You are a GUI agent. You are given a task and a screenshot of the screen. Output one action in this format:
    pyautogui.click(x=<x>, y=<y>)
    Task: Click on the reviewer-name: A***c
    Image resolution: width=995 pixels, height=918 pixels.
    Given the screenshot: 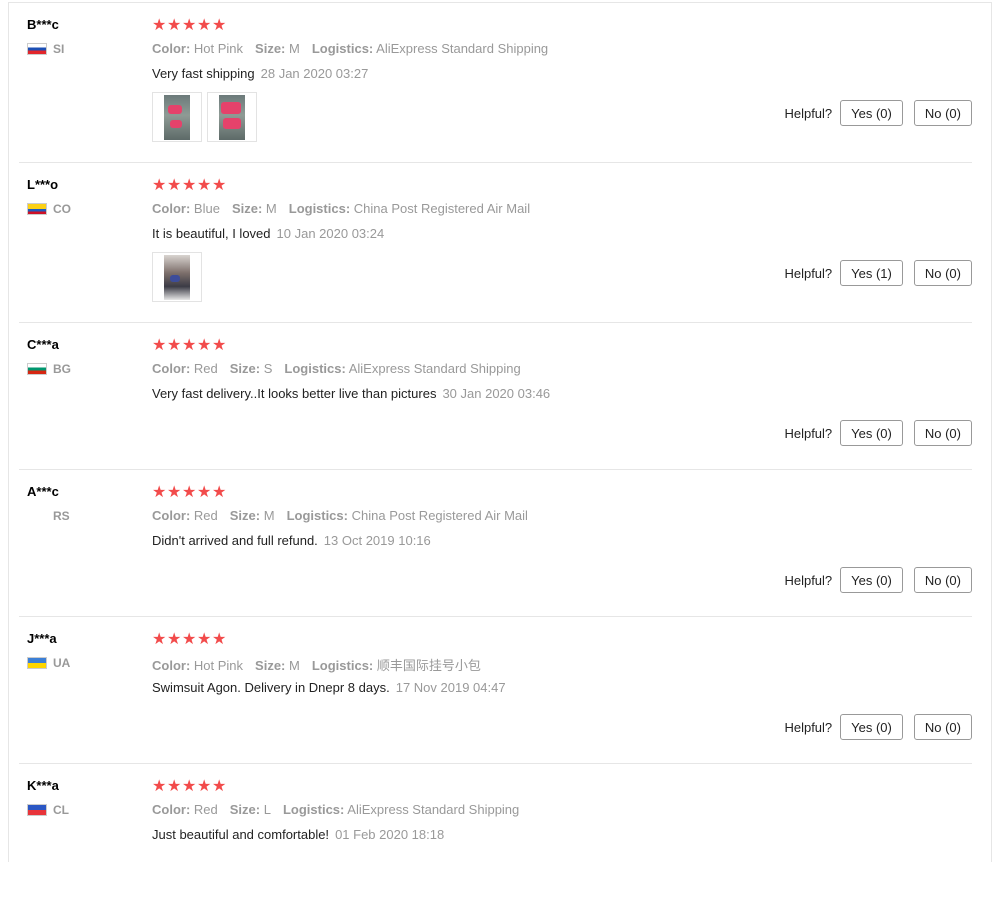 What is the action you would take?
    pyautogui.click(x=43, y=491)
    